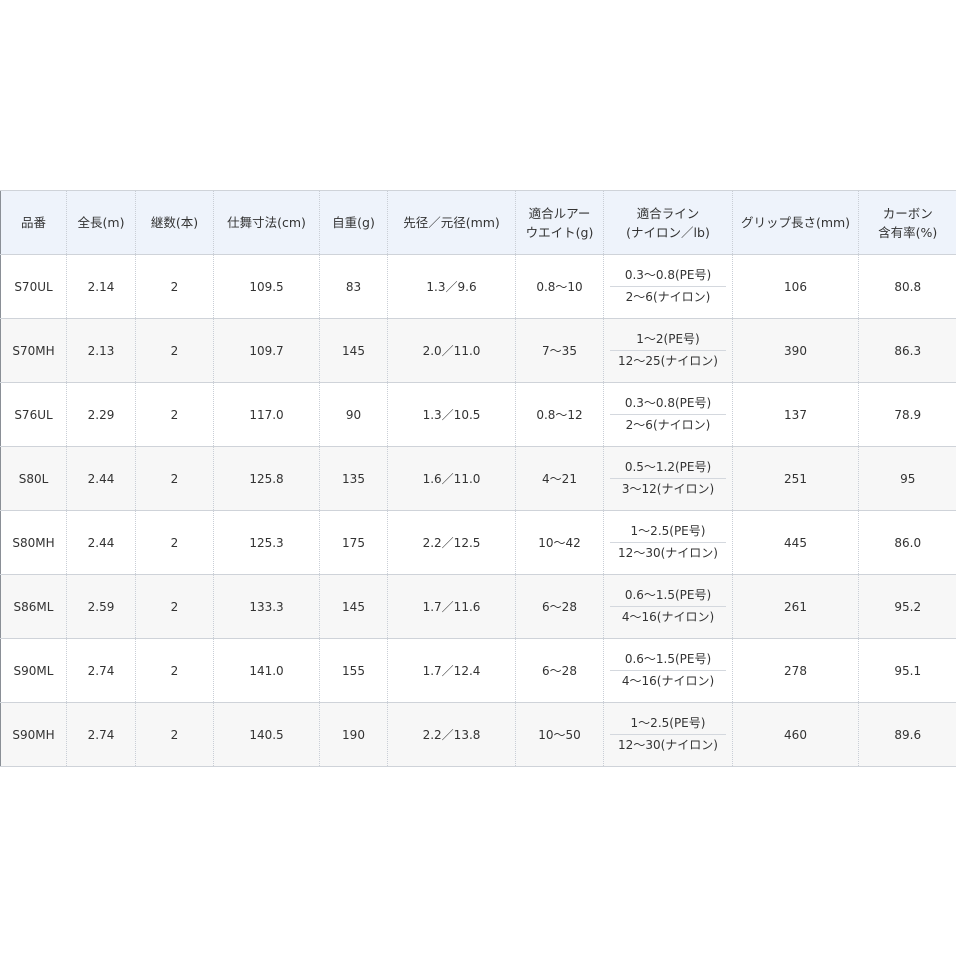 Image resolution: width=956 pixels, height=956 pixels. Describe the element at coordinates (451, 670) in the screenshot. I see `cell-diameter: 1.7／12.4` at that location.